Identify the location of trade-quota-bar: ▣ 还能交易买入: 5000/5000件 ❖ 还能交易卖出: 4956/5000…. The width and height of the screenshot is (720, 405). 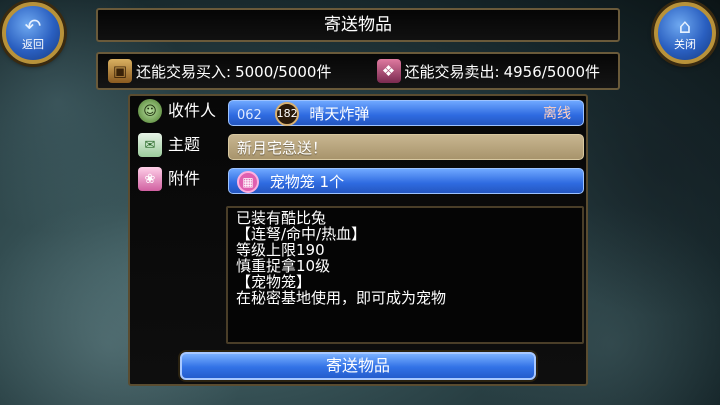
(358, 71).